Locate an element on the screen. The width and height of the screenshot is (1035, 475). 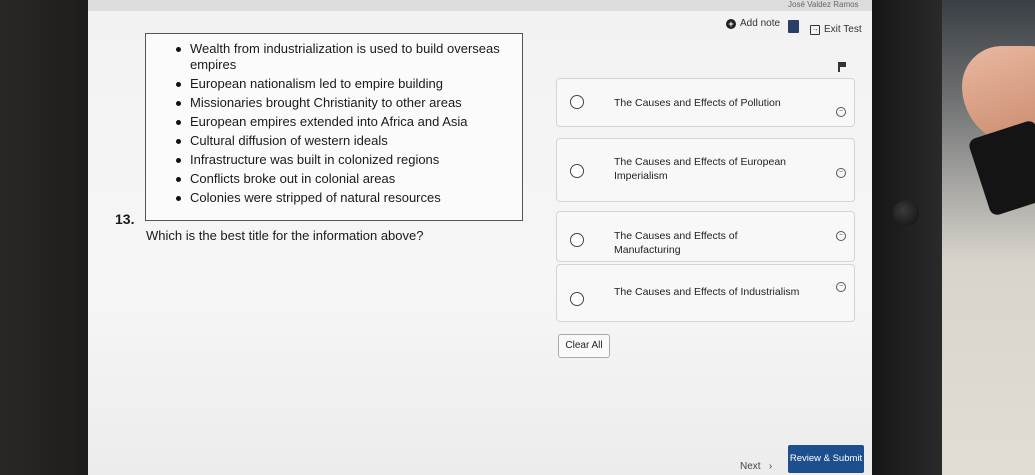
device-bezel-left is located at coordinates (44, 237).